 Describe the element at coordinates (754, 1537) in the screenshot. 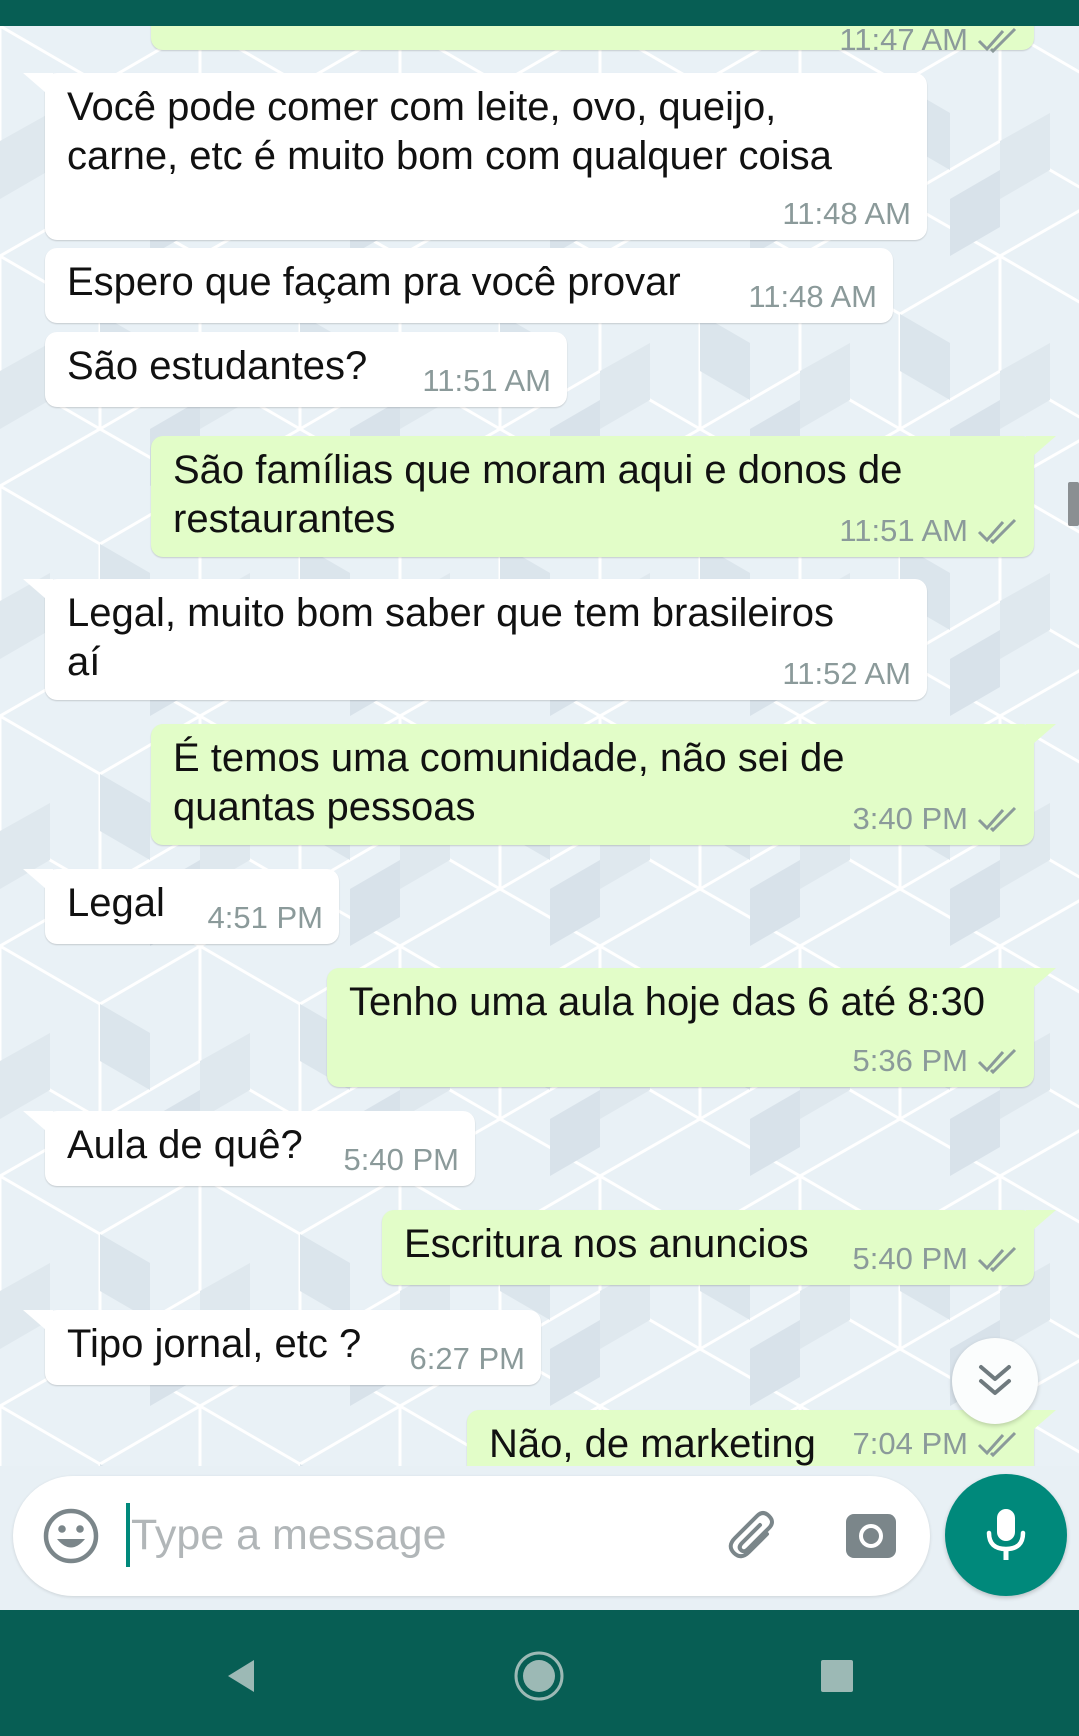

I see `paperclip-icon` at that location.